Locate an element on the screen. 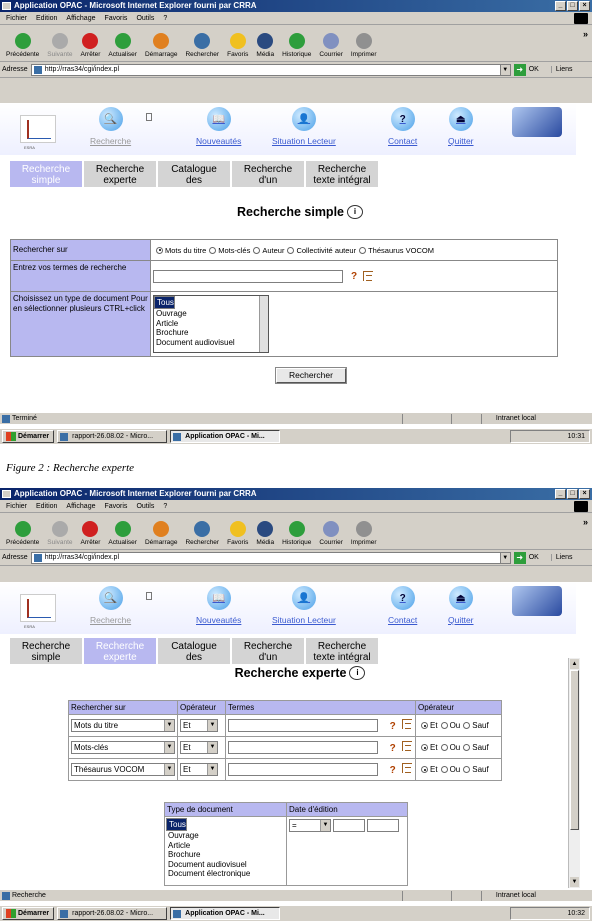 This screenshot has height=923, width=592. page-scrollbar: ▲ ▼ is located at coordinates (574, 773).